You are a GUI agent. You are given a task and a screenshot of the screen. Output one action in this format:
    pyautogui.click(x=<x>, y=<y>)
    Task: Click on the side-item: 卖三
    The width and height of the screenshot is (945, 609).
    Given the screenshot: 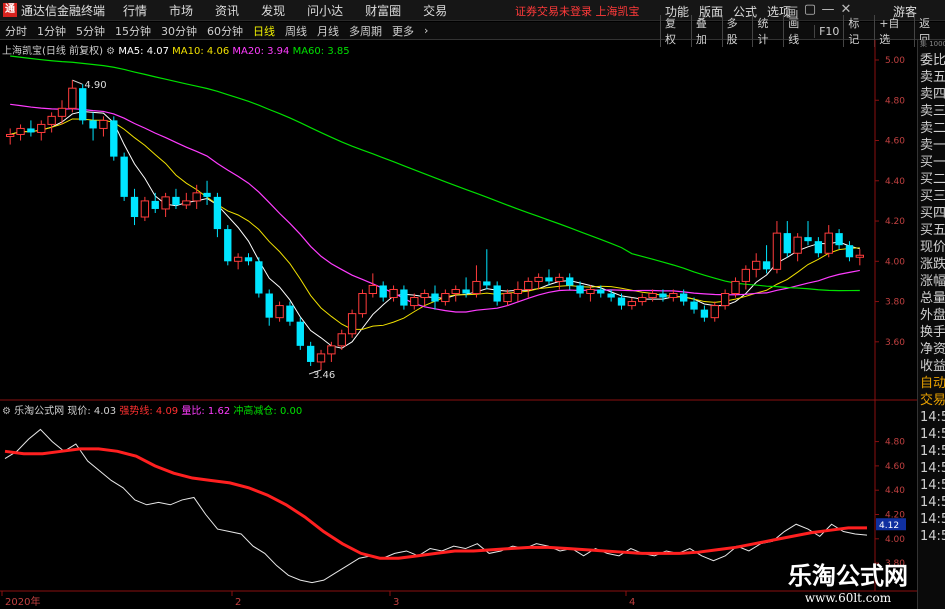 What is the action you would take?
    pyautogui.click(x=932, y=111)
    